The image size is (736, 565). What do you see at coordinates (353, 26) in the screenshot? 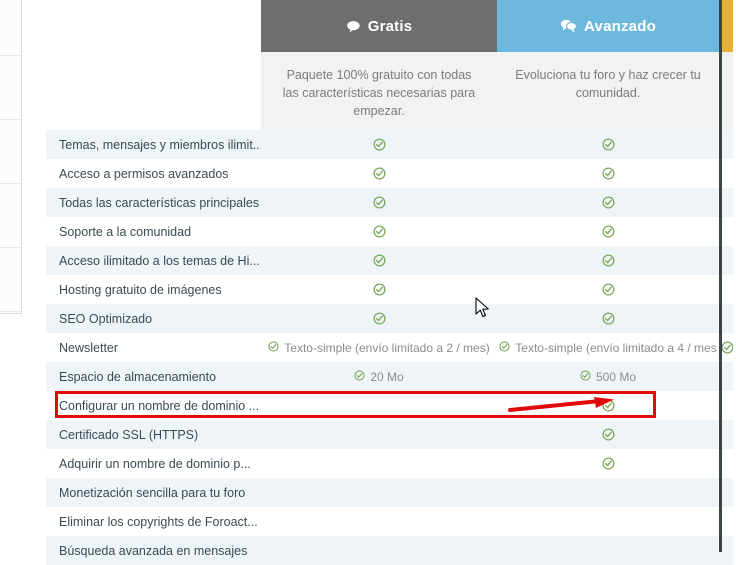
I see `speech-bubble-icon` at bounding box center [353, 26].